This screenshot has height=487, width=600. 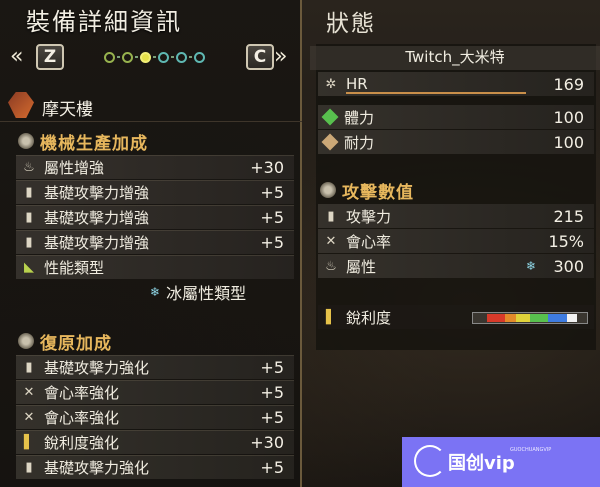 What do you see at coordinates (21, 105) in the screenshot?
I see `weapon-icon` at bounding box center [21, 105].